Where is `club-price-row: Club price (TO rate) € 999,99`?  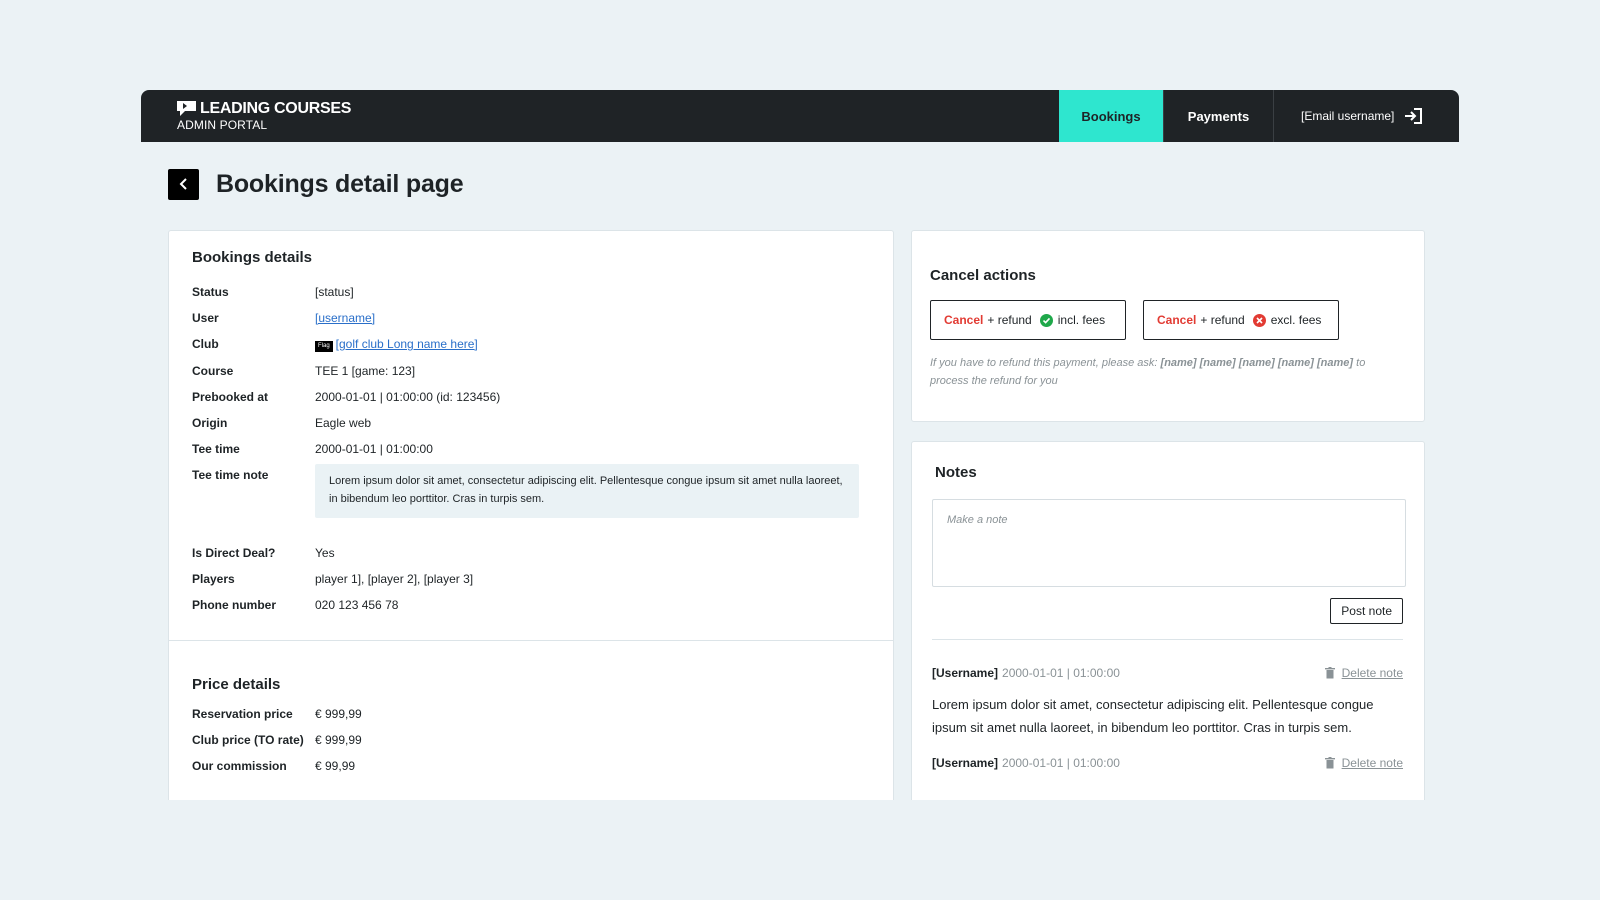 club-price-row: Club price (TO rate) € 999,99 is located at coordinates (531, 740).